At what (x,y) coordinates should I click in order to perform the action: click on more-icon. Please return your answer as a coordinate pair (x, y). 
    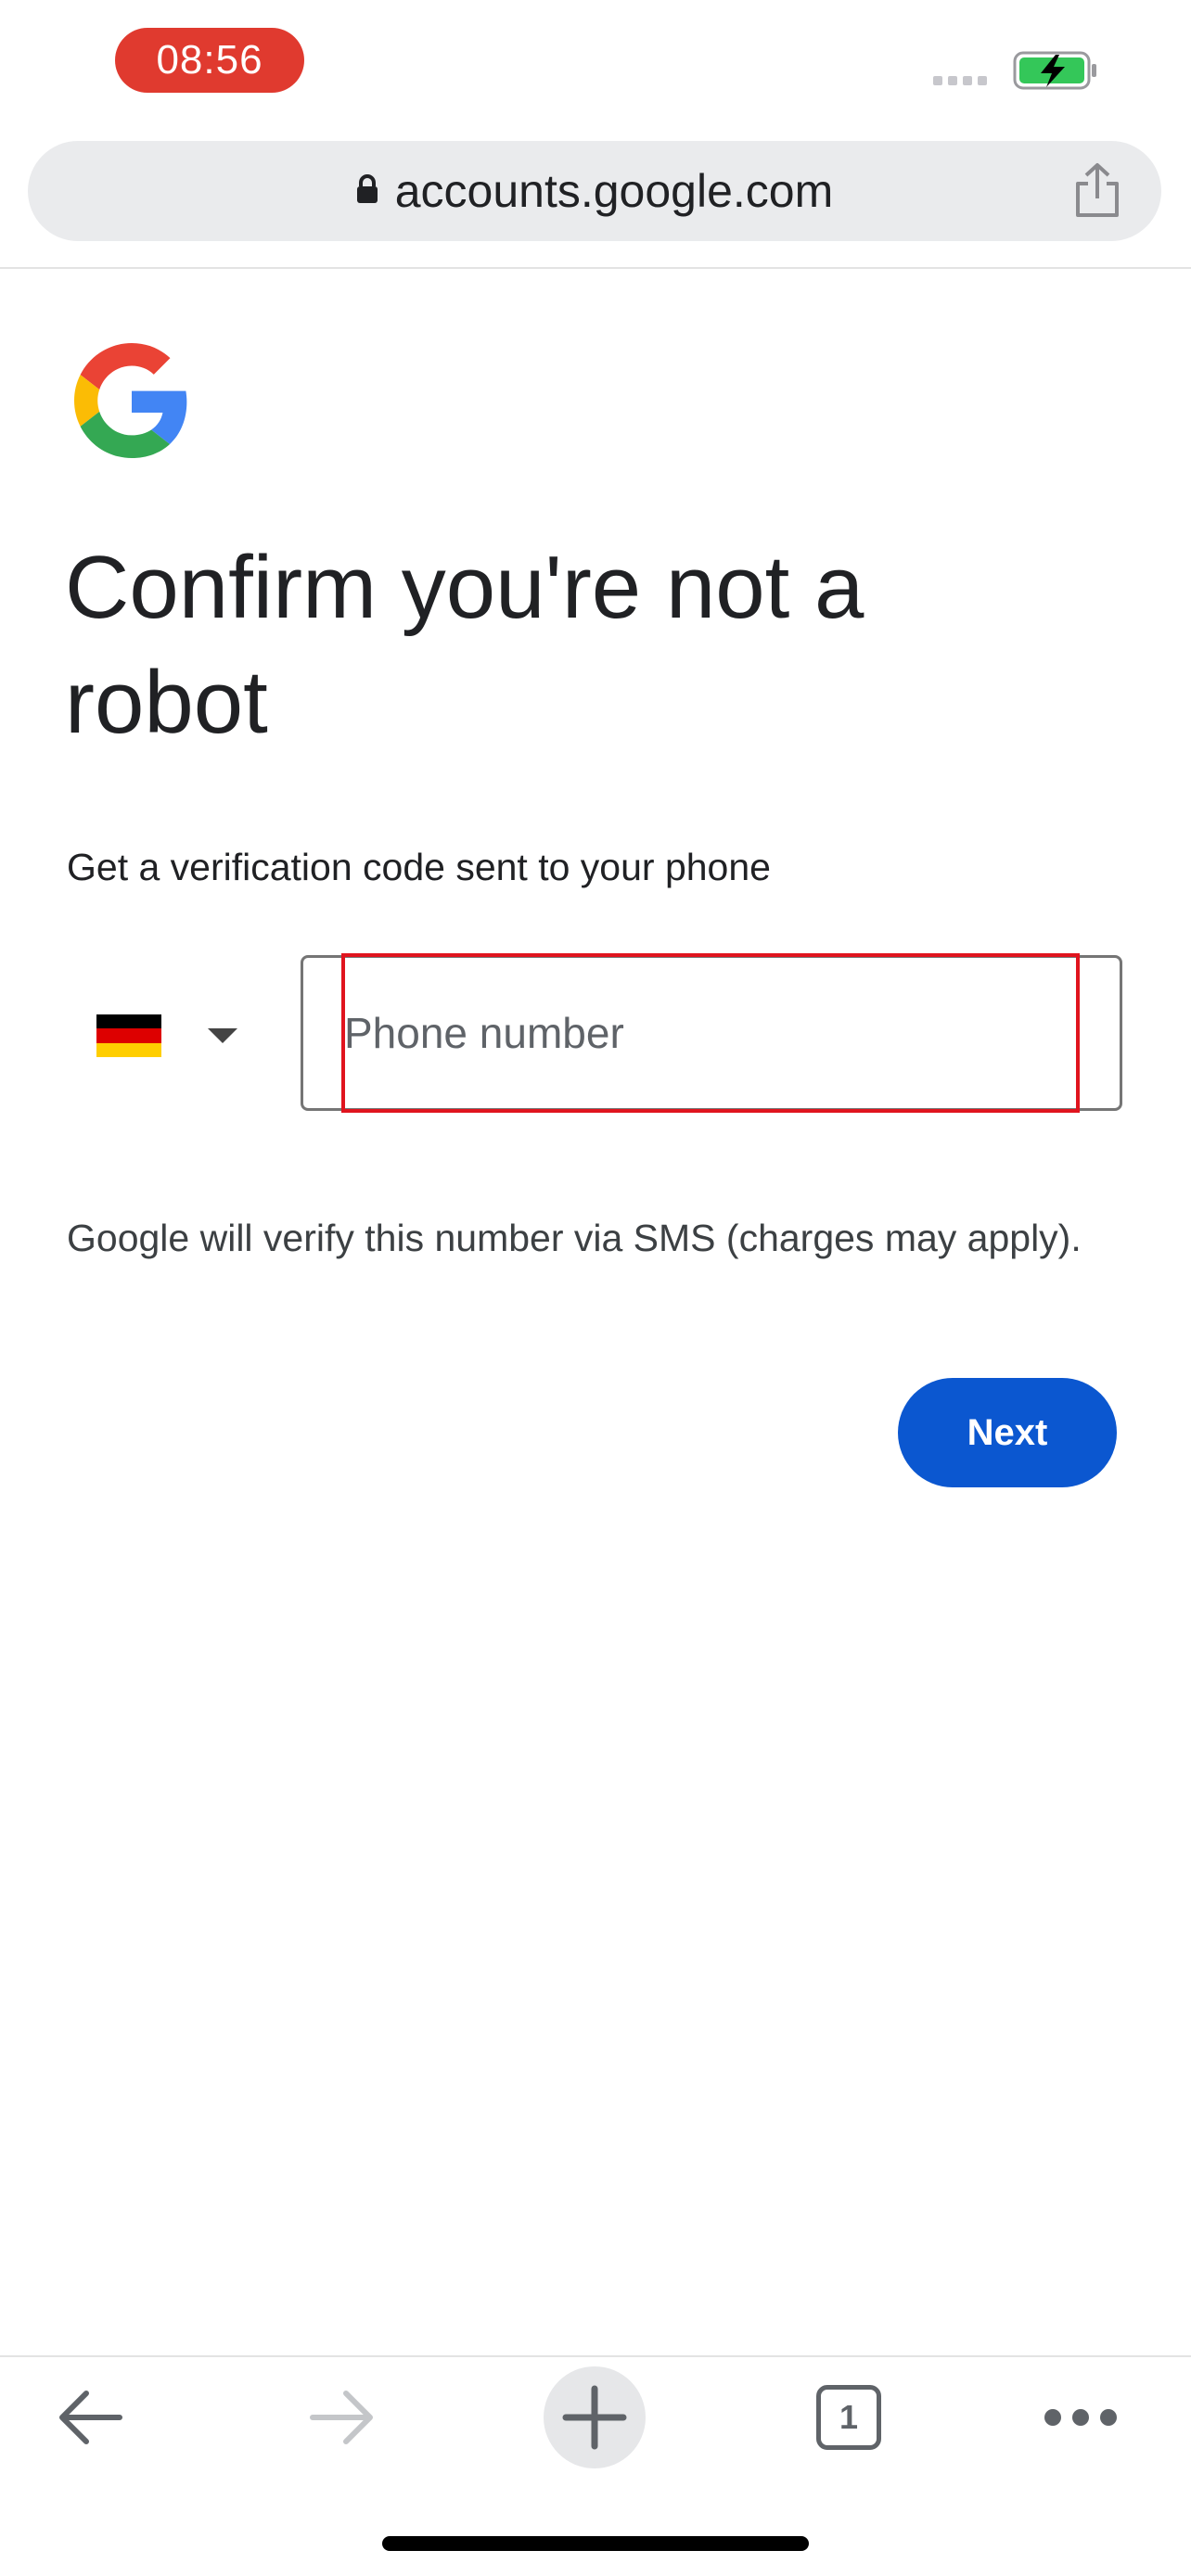
    Looking at the image, I should click on (1080, 2418).